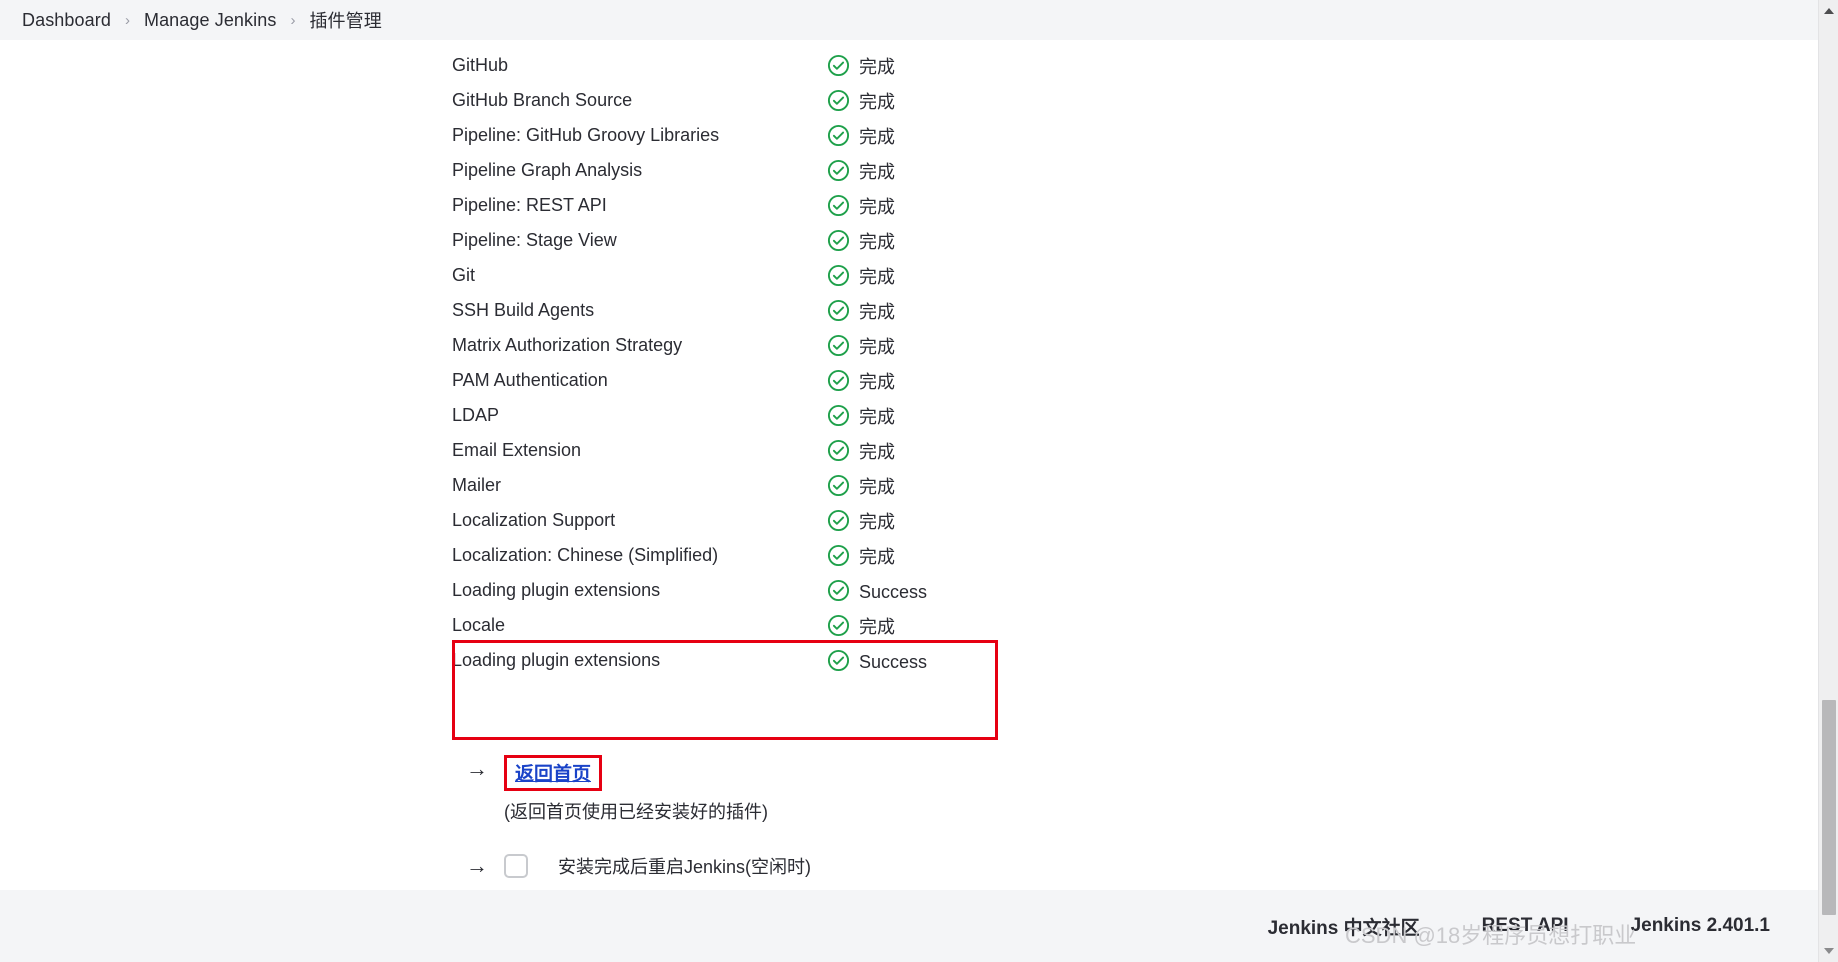  Describe the element at coordinates (816, 773) in the screenshot. I see `home-action-row: → 返回首页` at that location.